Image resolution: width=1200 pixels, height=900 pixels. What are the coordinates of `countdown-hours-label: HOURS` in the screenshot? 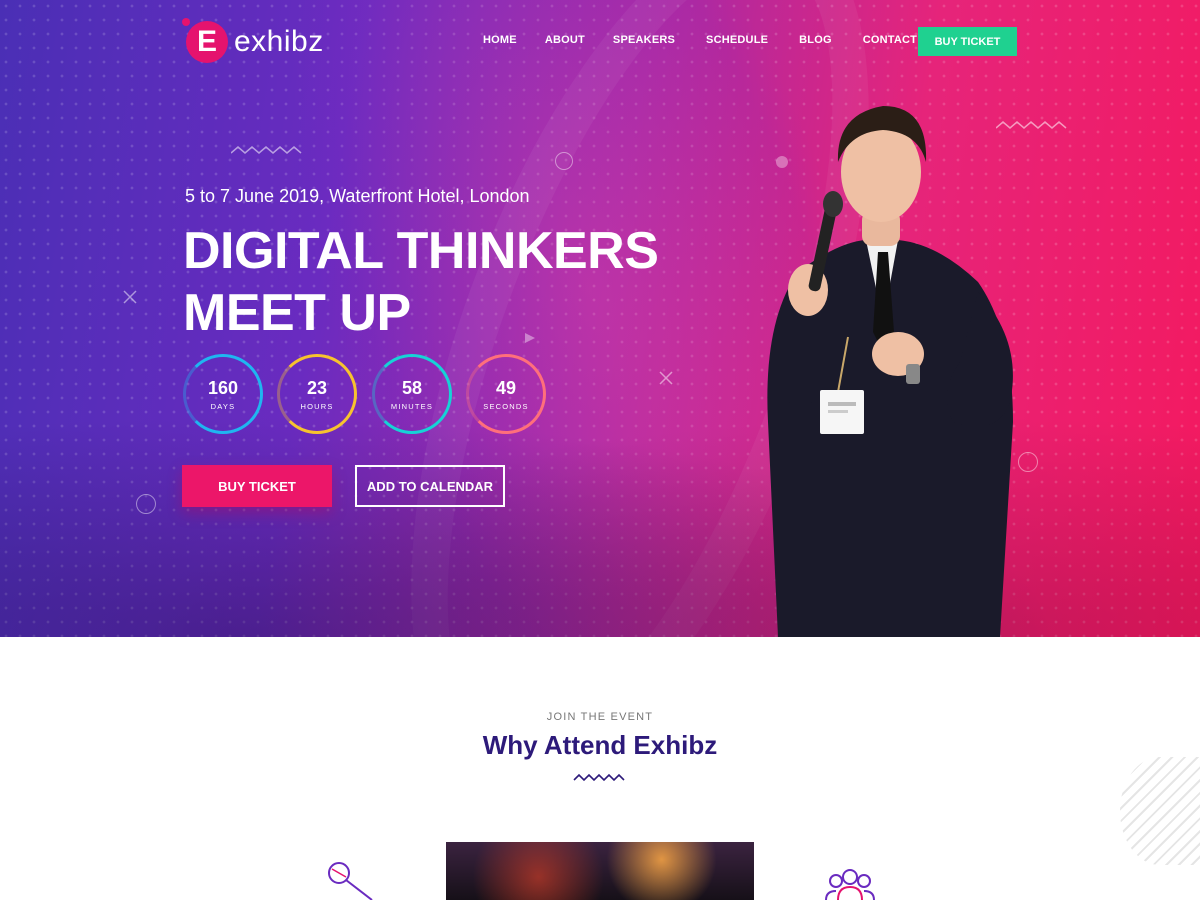 It's located at (317, 406).